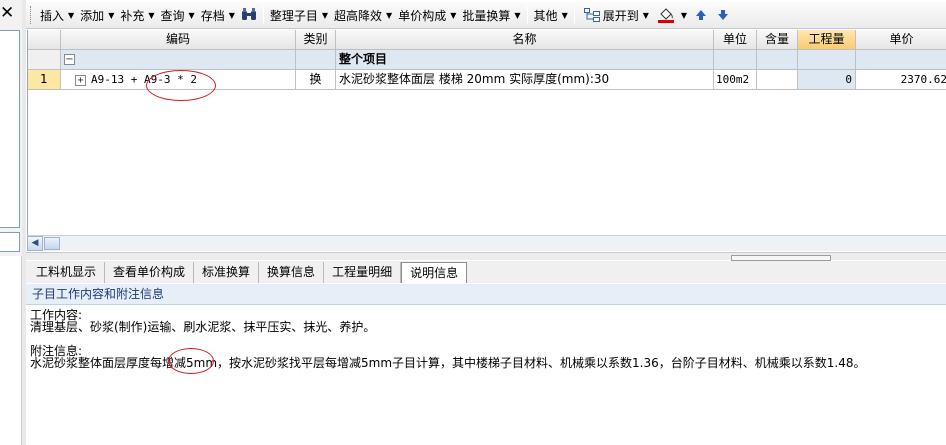 The width and height of the screenshot is (946, 445). I want to click on left-lower-panel, so click(11, 350).